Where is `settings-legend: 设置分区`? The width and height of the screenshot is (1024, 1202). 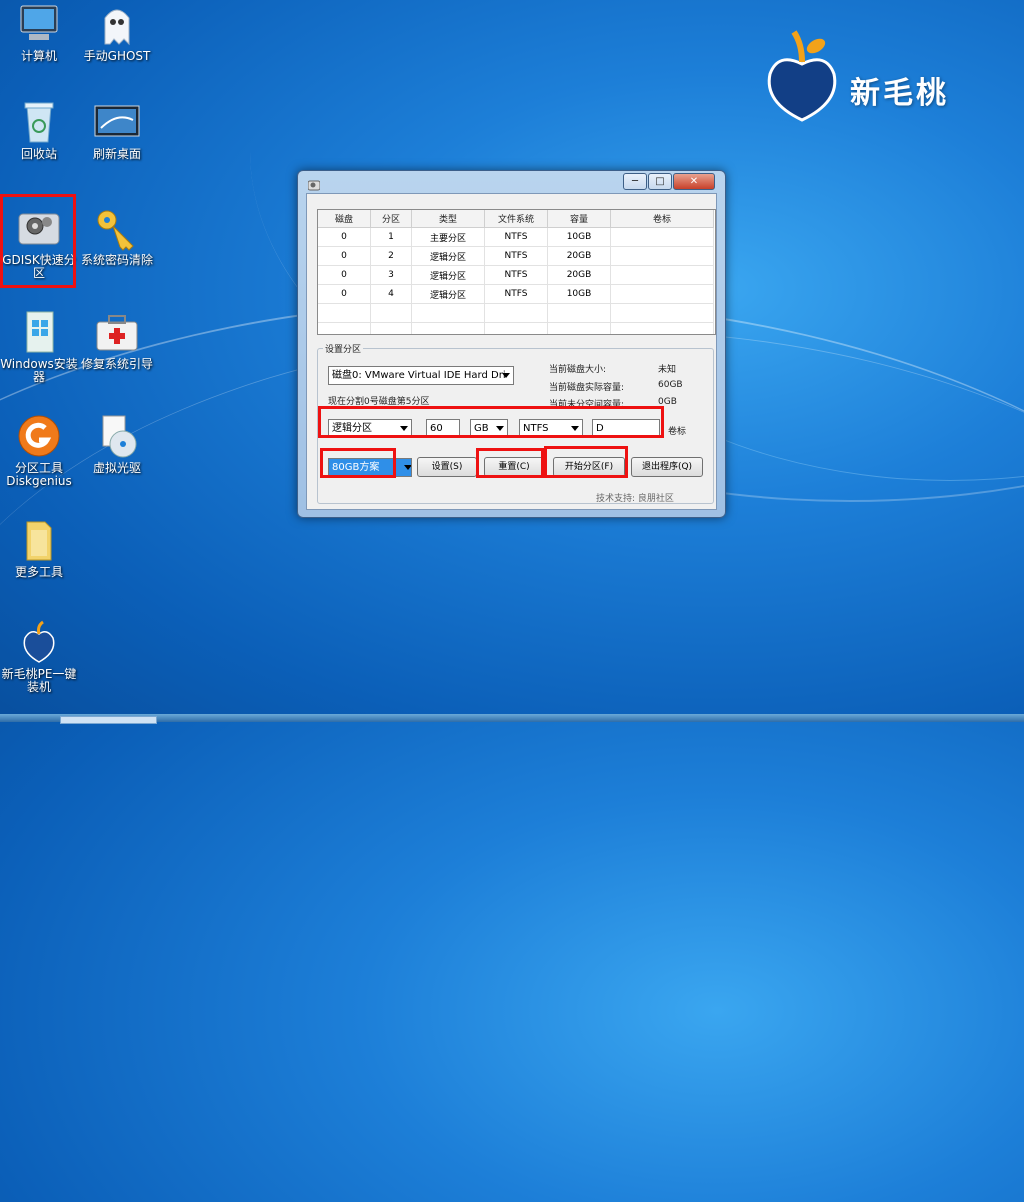 settings-legend: 设置分区 is located at coordinates (343, 348).